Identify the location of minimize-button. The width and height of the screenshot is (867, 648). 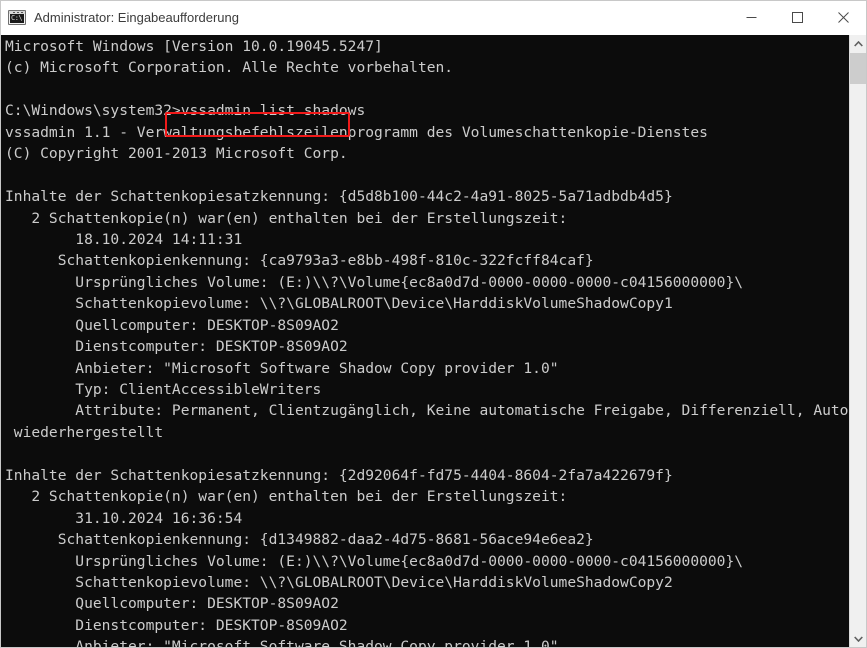
(751, 17).